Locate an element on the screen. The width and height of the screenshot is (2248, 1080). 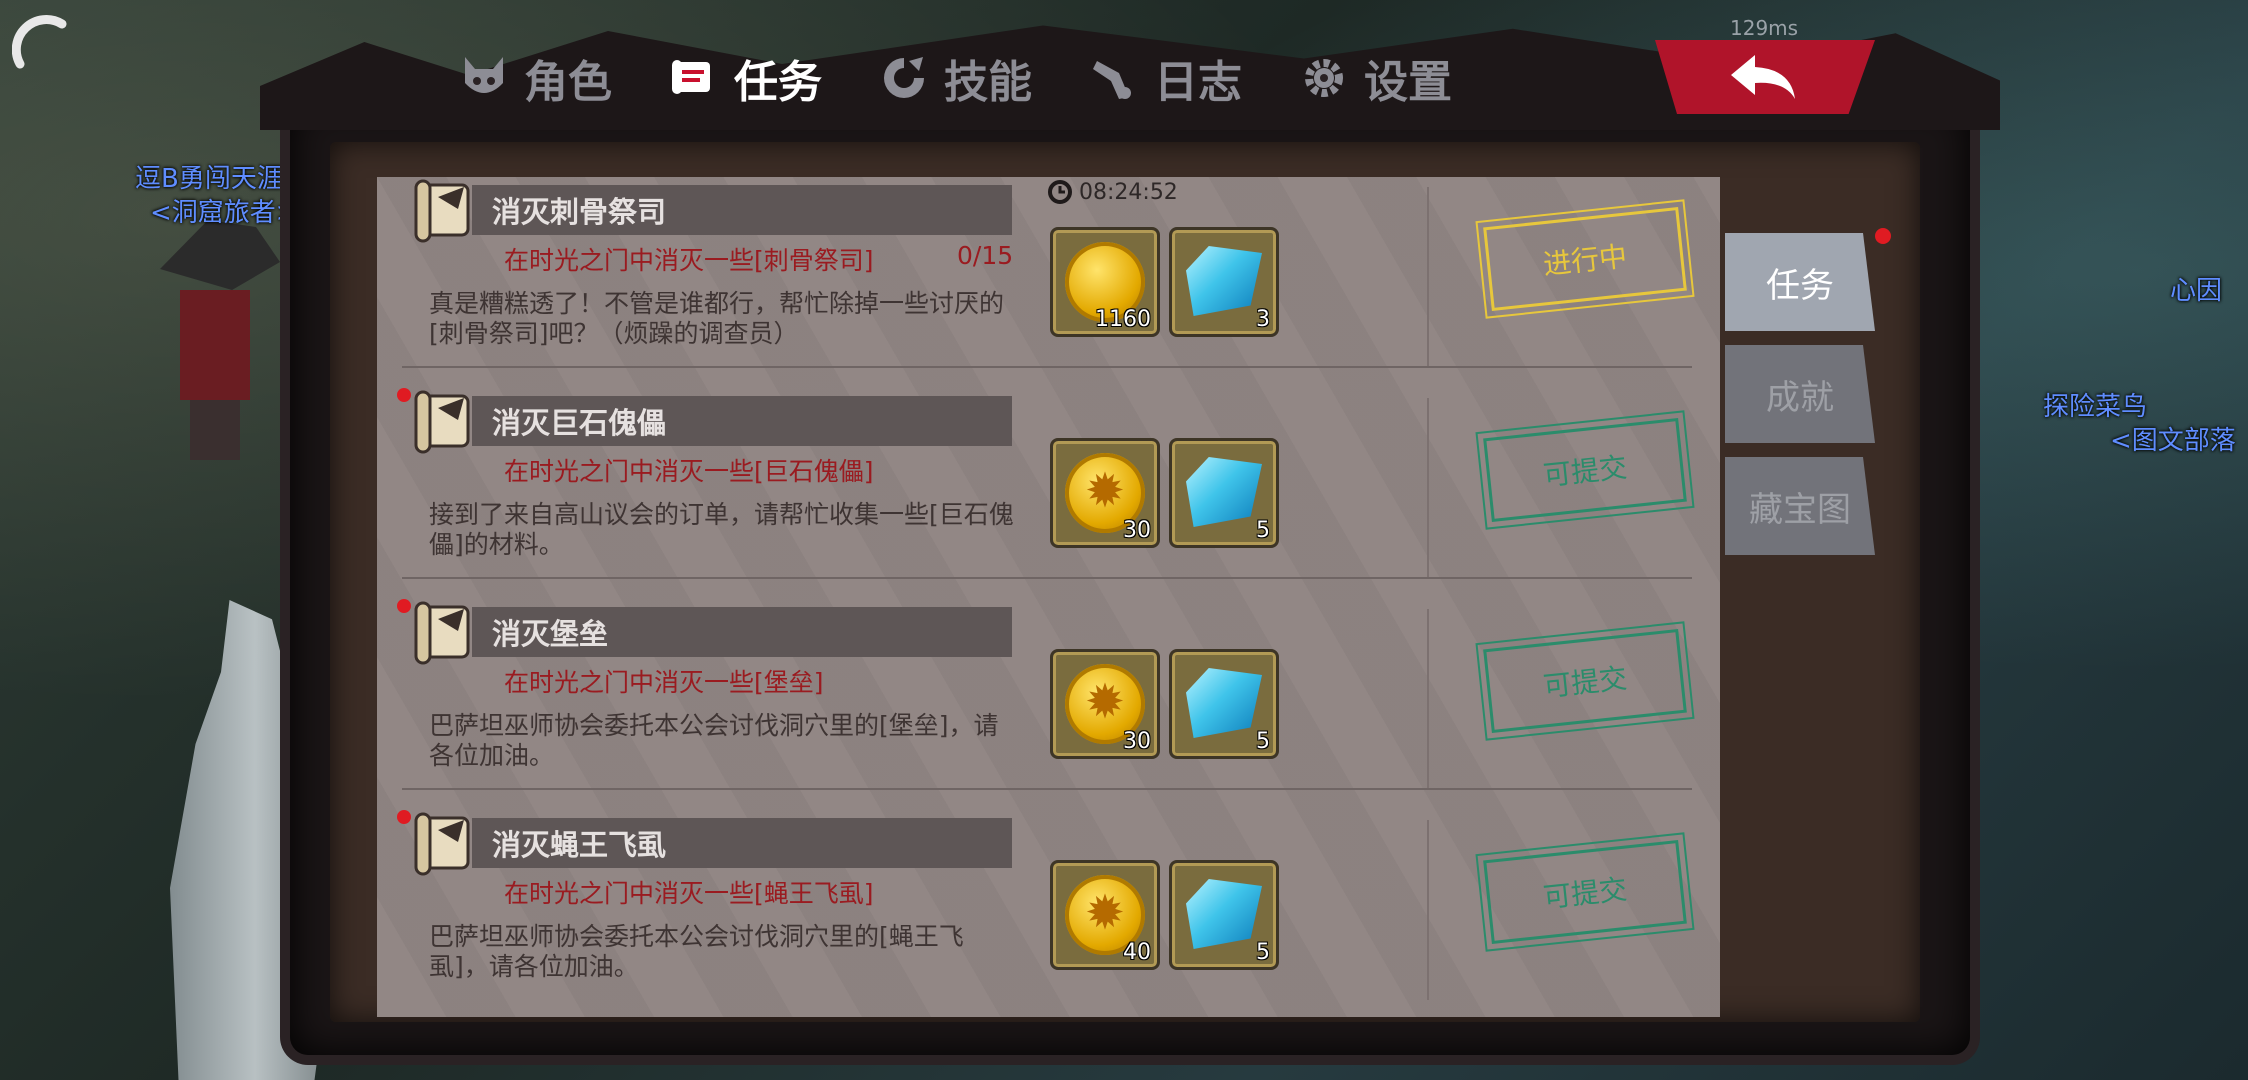
scroll-icon is located at coordinates (694, 78).